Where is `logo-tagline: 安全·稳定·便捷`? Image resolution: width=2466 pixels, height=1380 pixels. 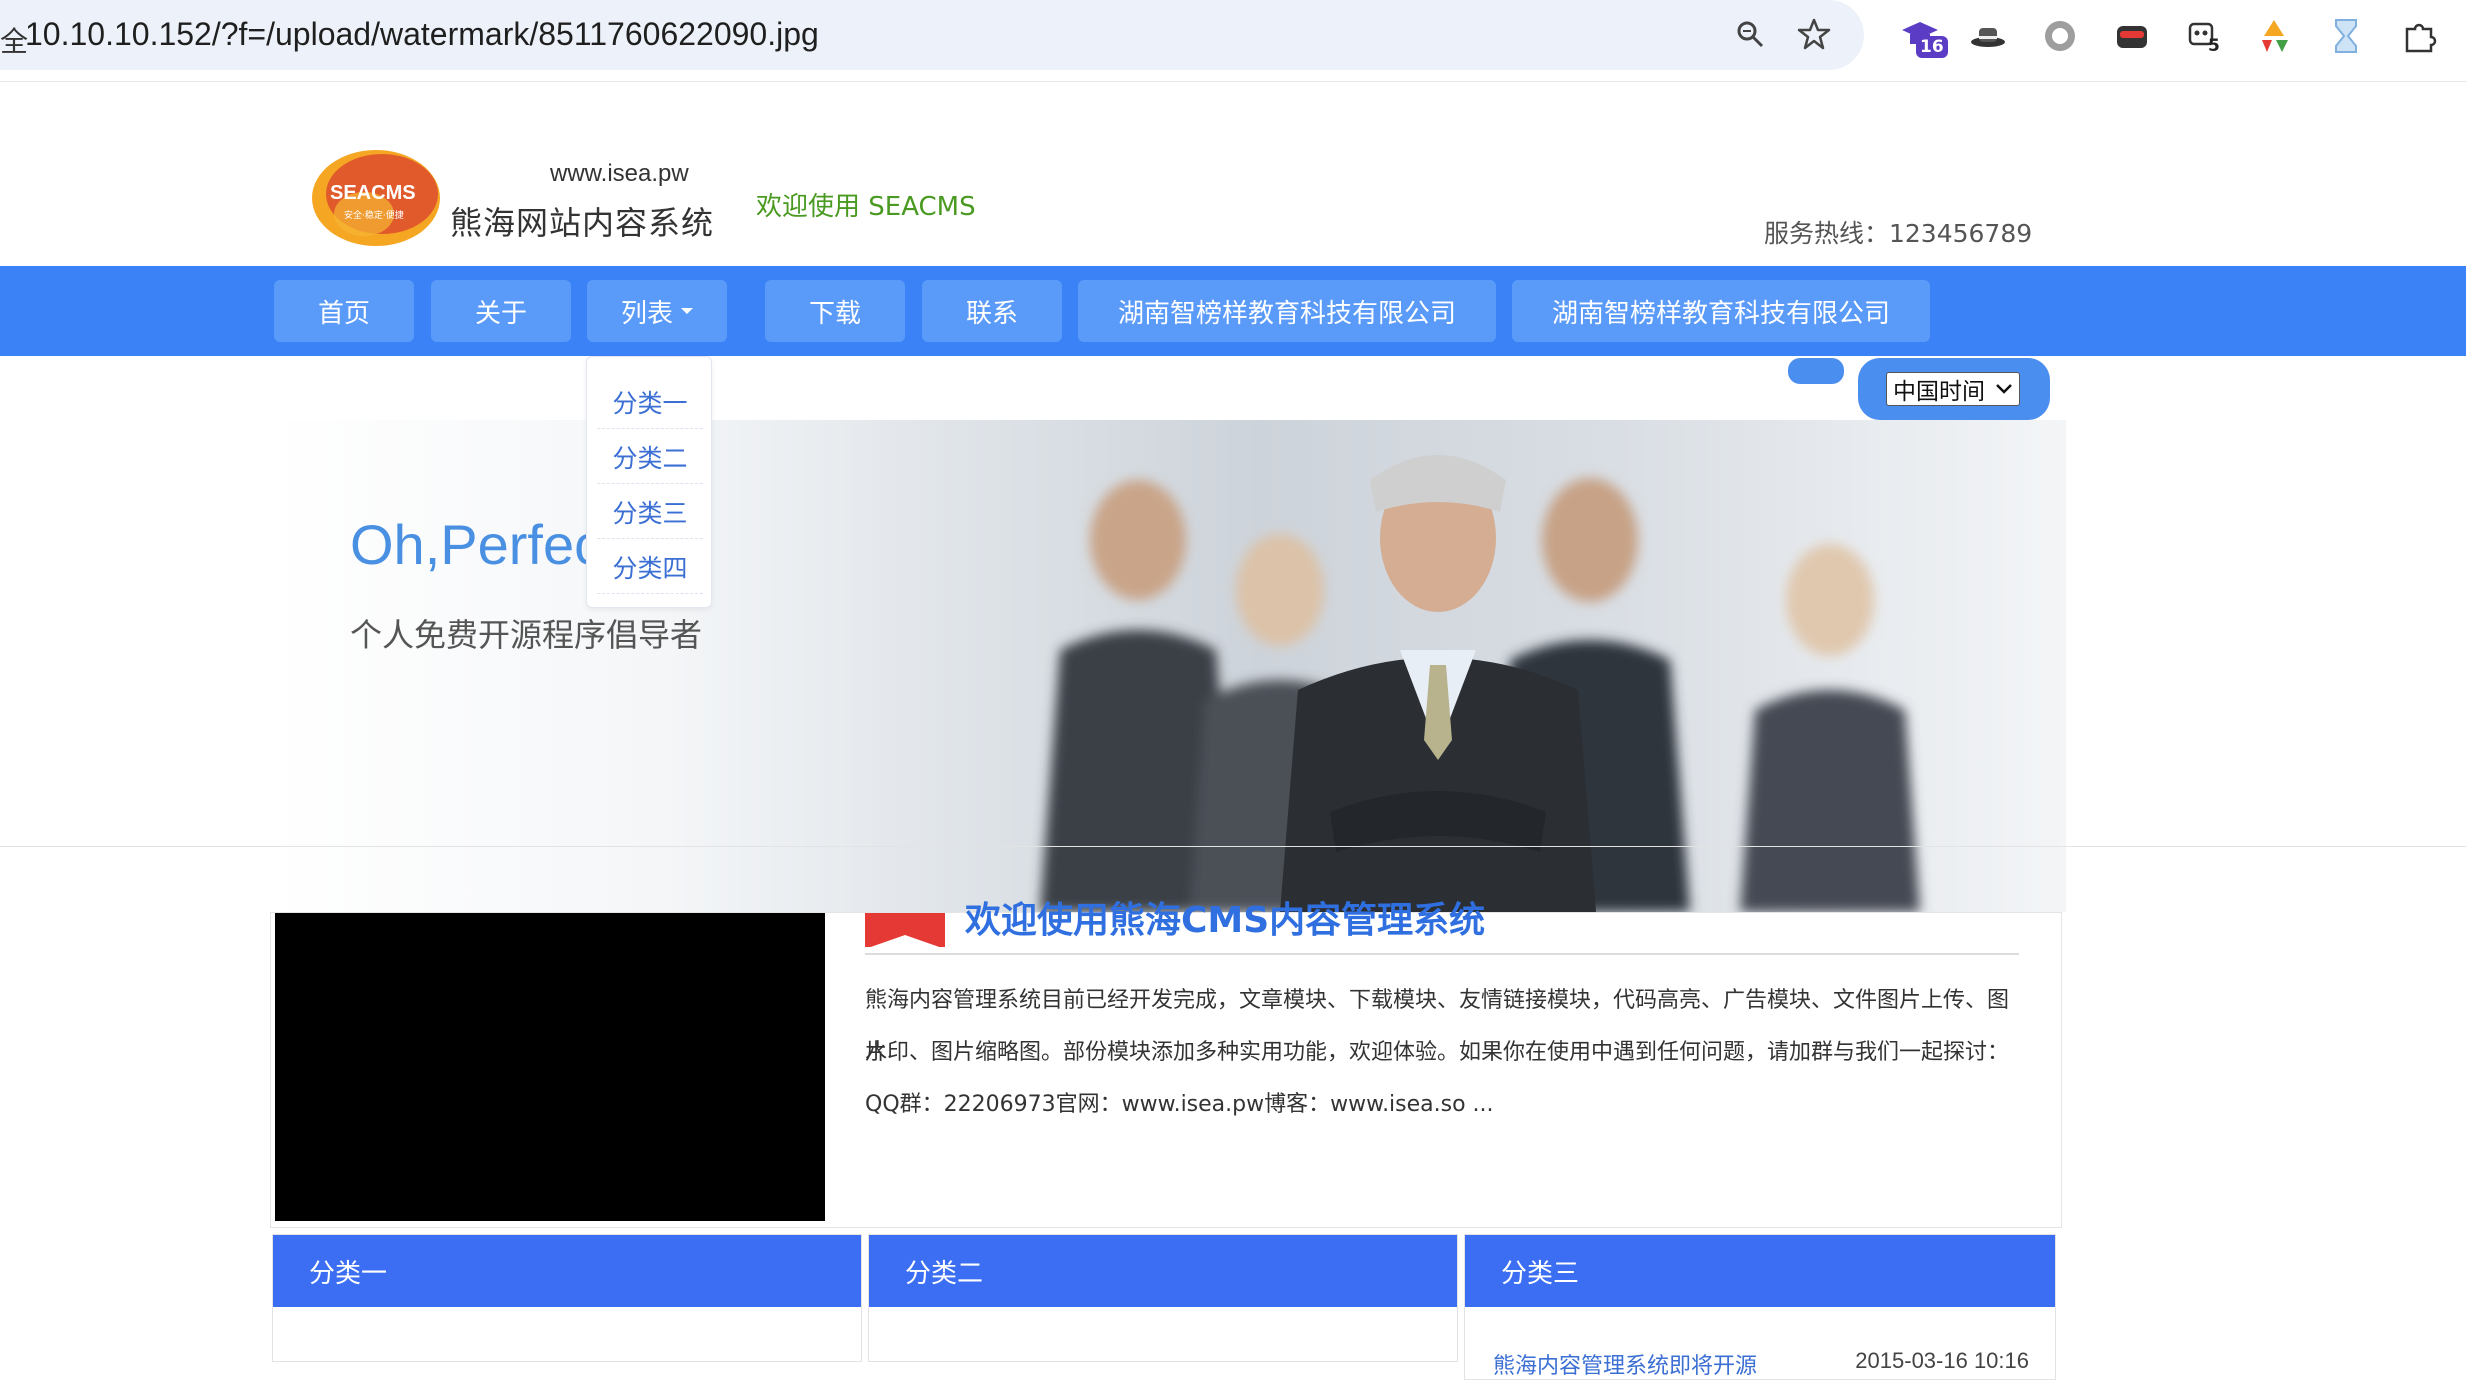
logo-tagline: 安全·稳定·便捷 is located at coordinates (374, 216).